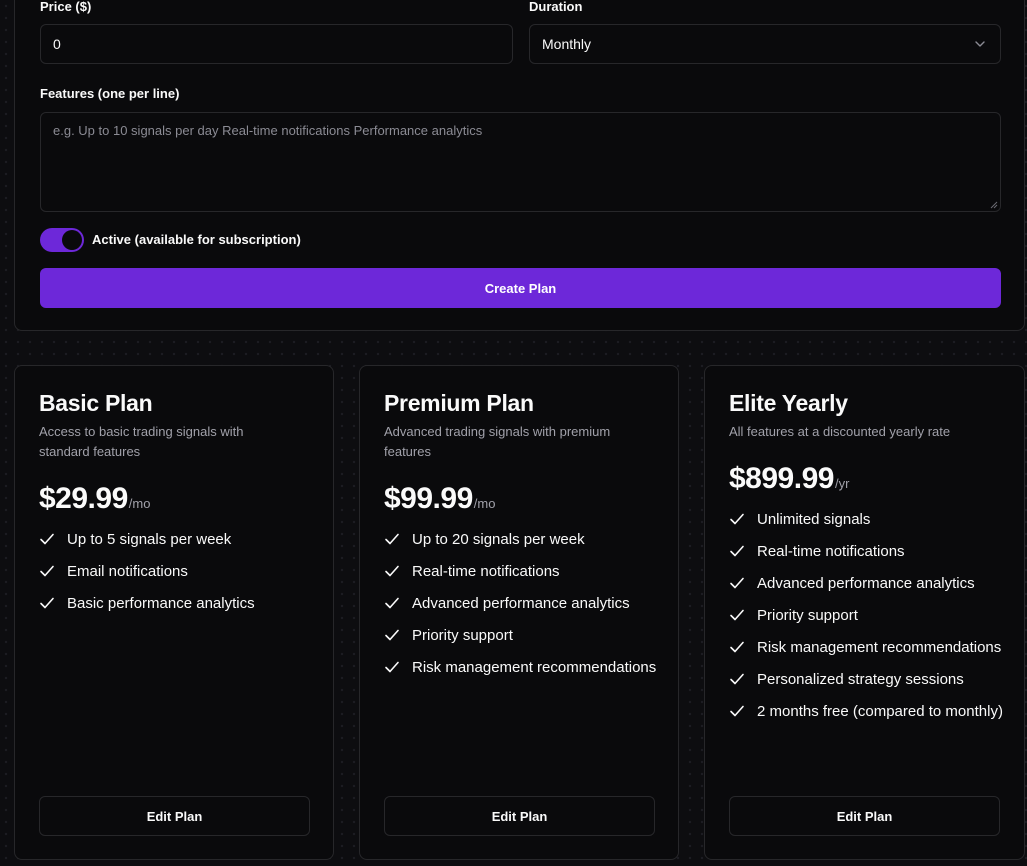 This screenshot has width=1027, height=866. Describe the element at coordinates (765, 44) in the screenshot. I see `duration-select: Monthly` at that location.